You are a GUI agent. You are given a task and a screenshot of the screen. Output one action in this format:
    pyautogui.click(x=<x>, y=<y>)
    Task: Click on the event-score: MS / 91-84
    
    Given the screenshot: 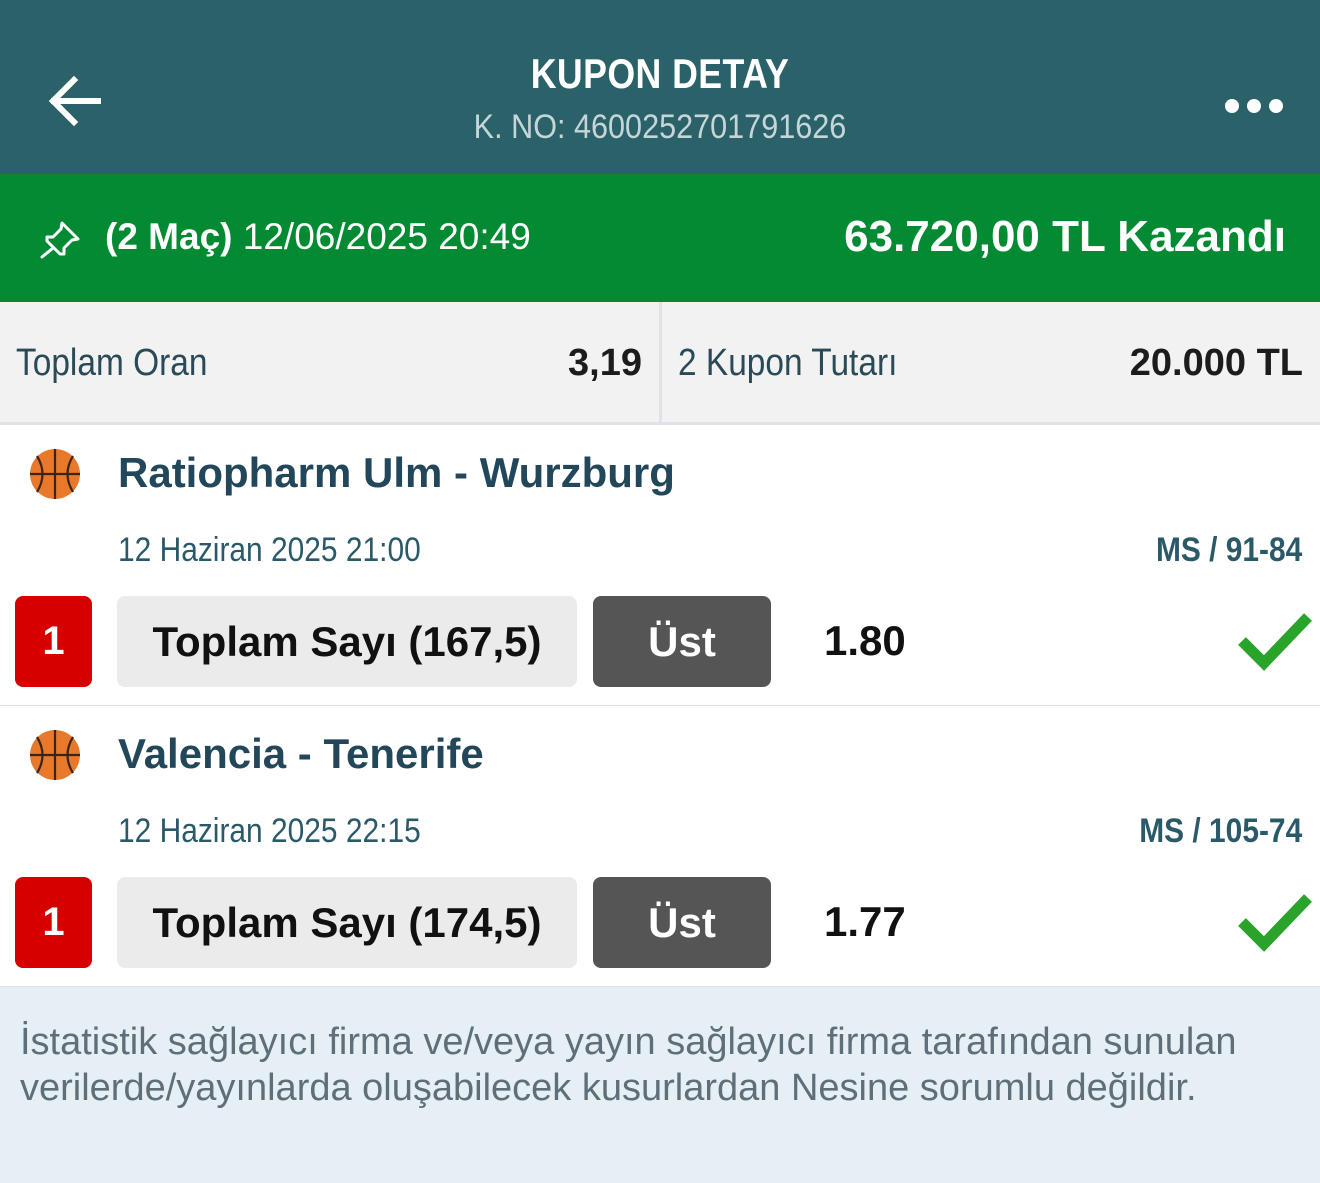 What is the action you would take?
    pyautogui.click(x=1228, y=550)
    